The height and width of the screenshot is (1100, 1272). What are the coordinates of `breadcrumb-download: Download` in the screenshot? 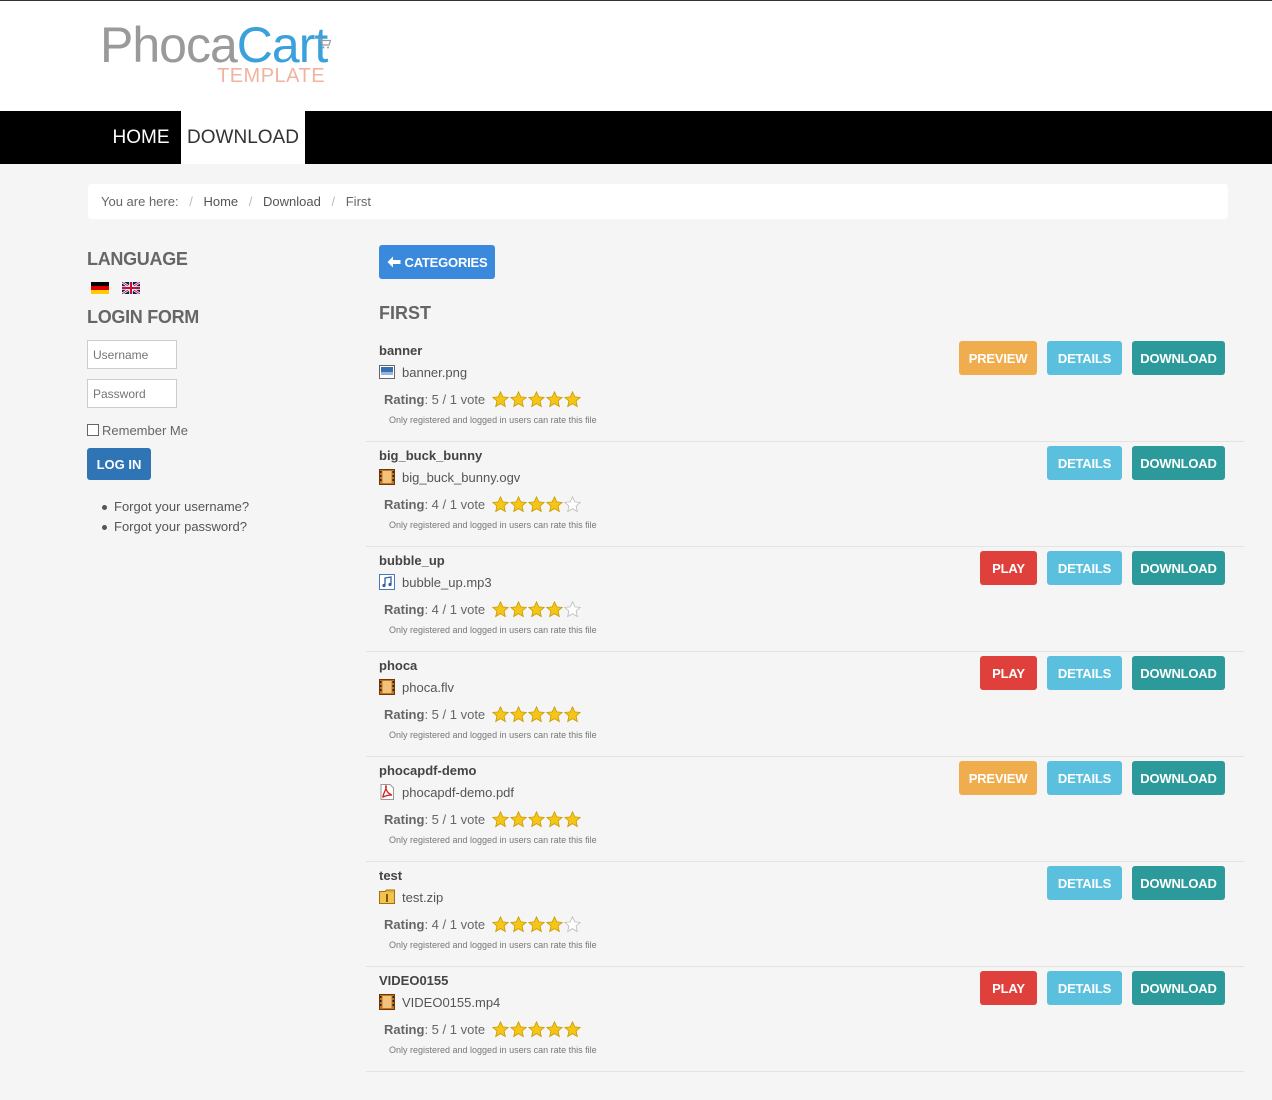 It's located at (292, 201).